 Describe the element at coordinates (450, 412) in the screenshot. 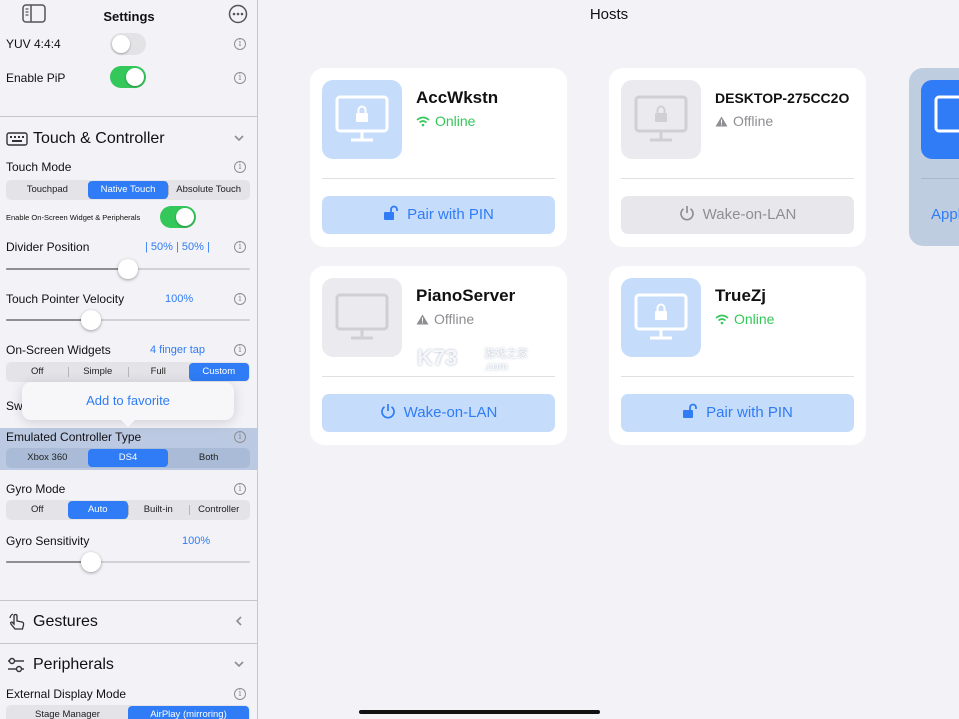

I see `button-label: Wake-on-LAN` at that location.